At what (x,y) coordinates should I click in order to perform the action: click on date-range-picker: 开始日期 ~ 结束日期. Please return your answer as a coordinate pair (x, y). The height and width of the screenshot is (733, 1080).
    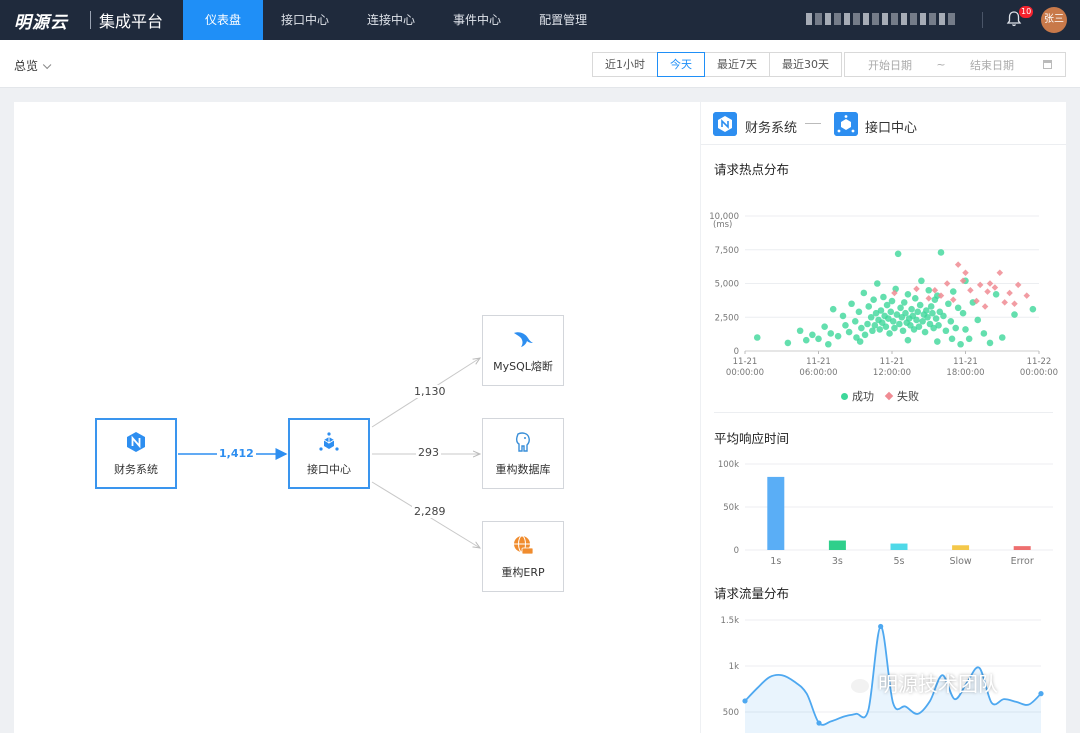
    Looking at the image, I should click on (955, 64).